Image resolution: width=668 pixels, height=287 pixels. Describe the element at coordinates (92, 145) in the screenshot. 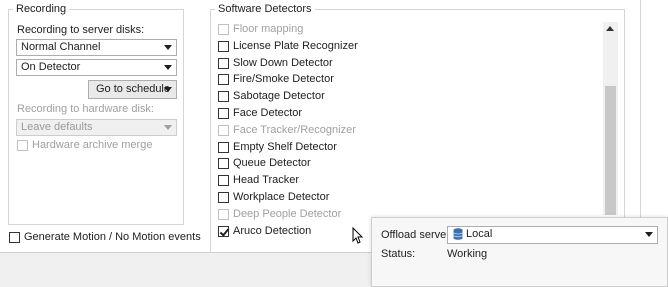

I see `archive-merge-label: Hardware archive merge` at that location.